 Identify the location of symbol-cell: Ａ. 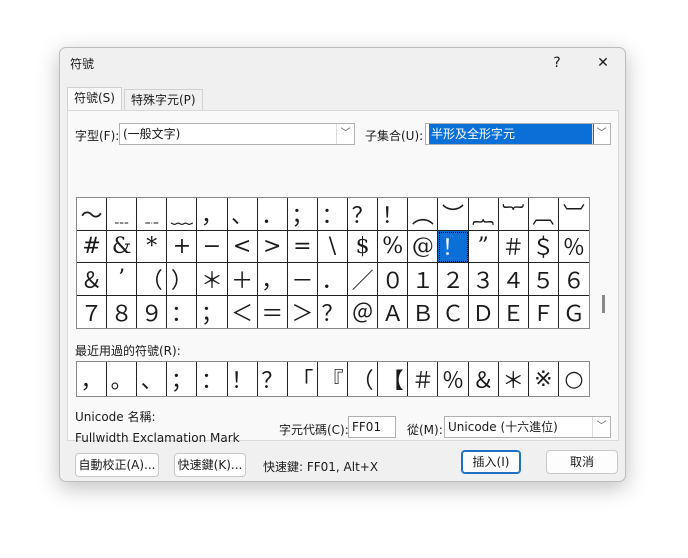
(393, 311).